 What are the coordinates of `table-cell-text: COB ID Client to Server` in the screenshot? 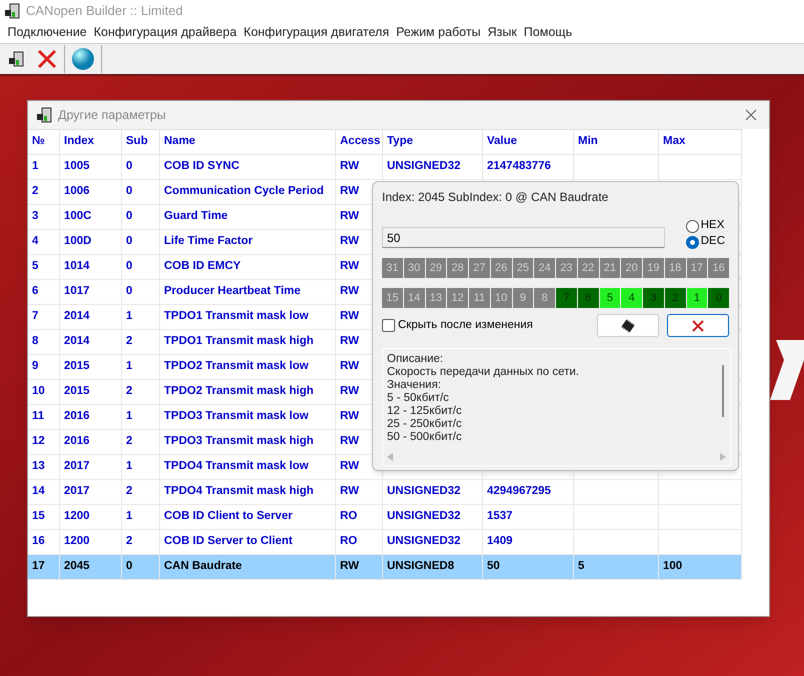 It's located at (228, 516).